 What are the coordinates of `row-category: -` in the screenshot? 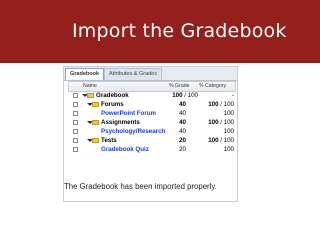 It's located at (232, 95).